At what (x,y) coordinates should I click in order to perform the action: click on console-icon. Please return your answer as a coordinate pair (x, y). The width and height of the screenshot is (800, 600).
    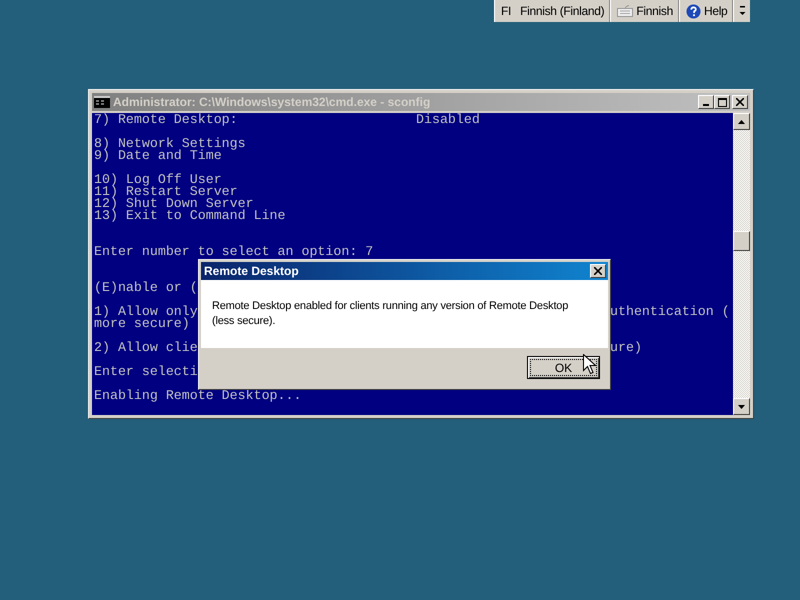
    Looking at the image, I should click on (102, 102).